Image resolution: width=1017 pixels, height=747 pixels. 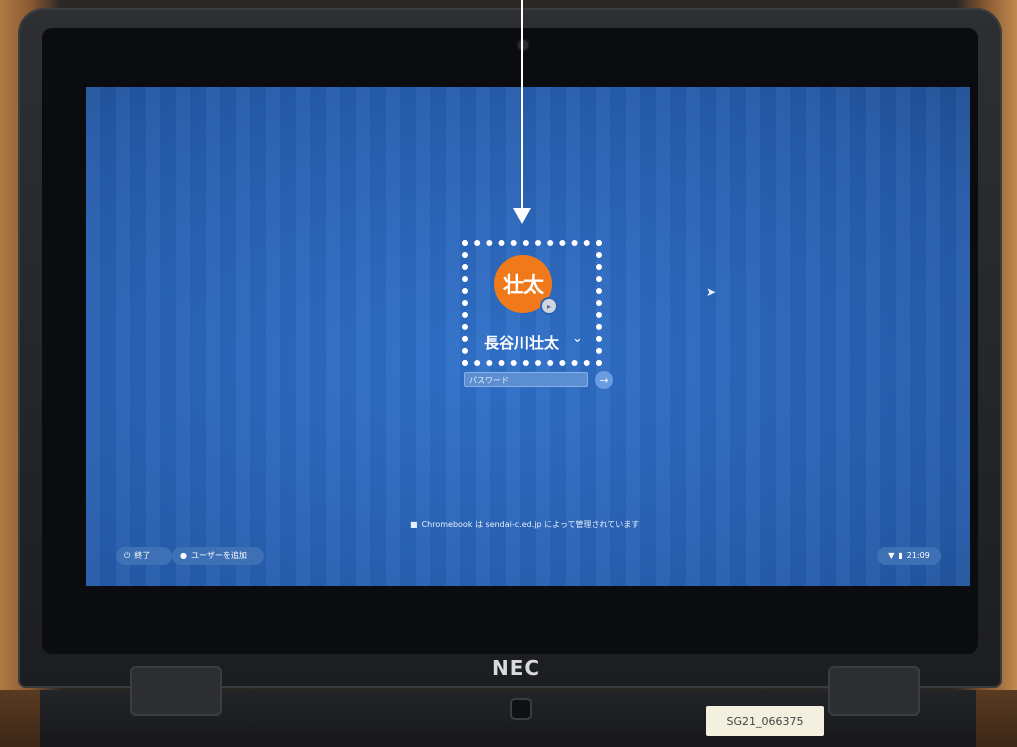 What do you see at coordinates (874, 691) in the screenshot?
I see `right-hinge` at bounding box center [874, 691].